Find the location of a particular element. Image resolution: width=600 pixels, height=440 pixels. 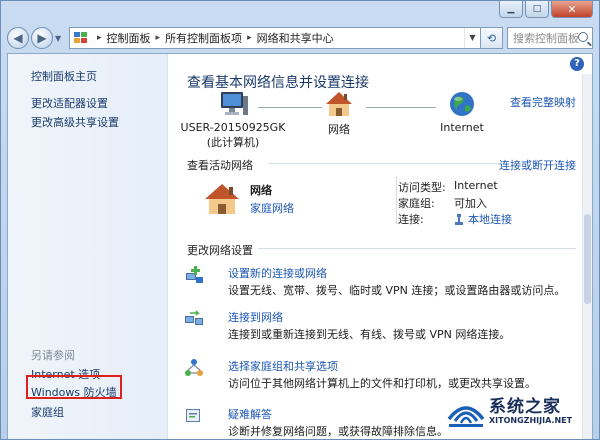

address-dropdown: ▼ is located at coordinates (472, 38).